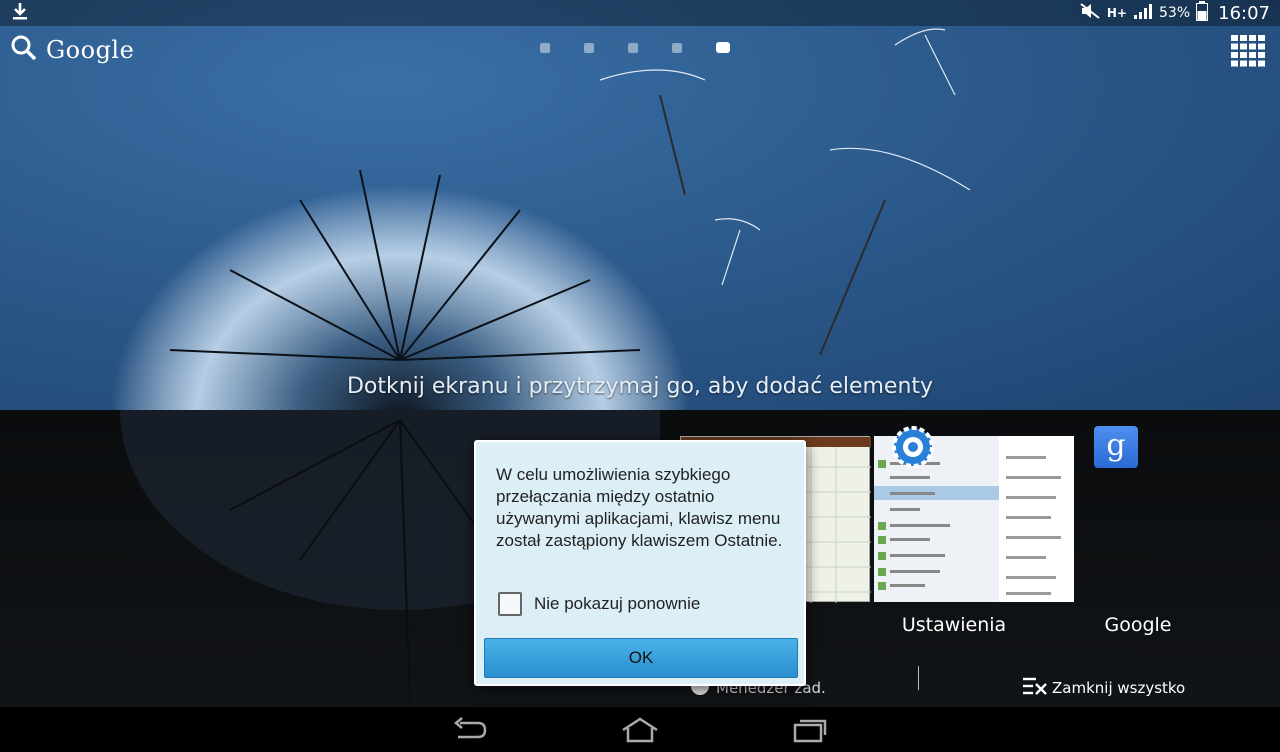 The width and height of the screenshot is (1280, 752). I want to click on battery-percent: 53%, so click(1175, 13).